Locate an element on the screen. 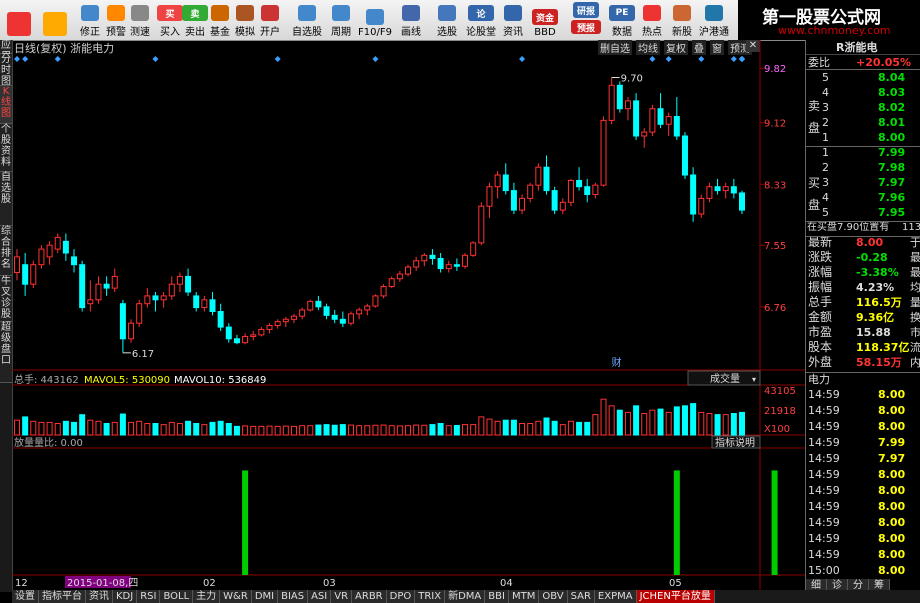 This screenshot has height=603, width=920. indicator-tab: DPO is located at coordinates (401, 596).